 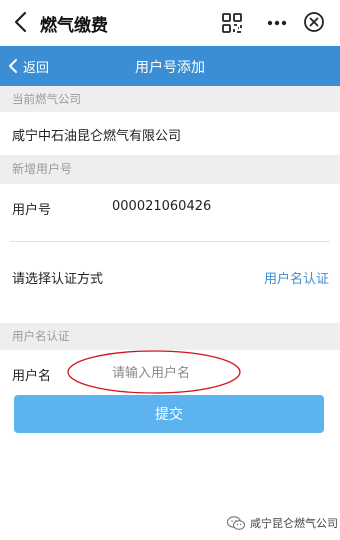 I want to click on scan-icon, so click(x=232, y=23).